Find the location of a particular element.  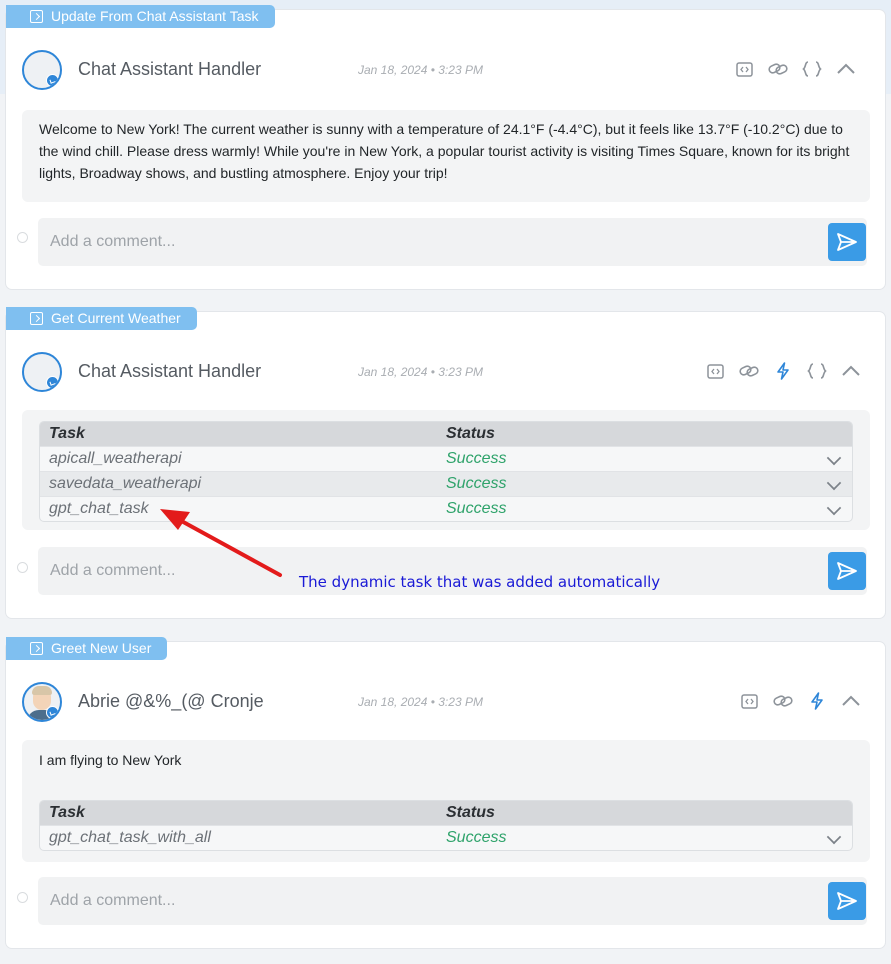

message-text: I am flying to New York is located at coordinates (110, 760).